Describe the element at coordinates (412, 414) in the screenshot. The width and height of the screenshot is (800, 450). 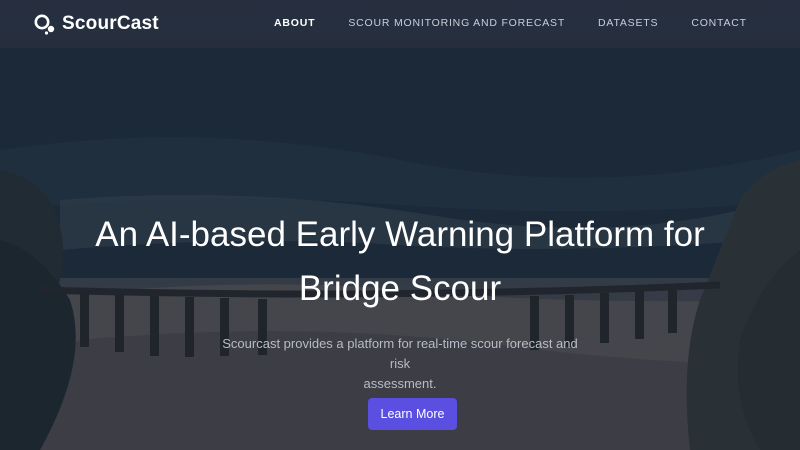
I see `learn-more-button: Learn More` at that location.